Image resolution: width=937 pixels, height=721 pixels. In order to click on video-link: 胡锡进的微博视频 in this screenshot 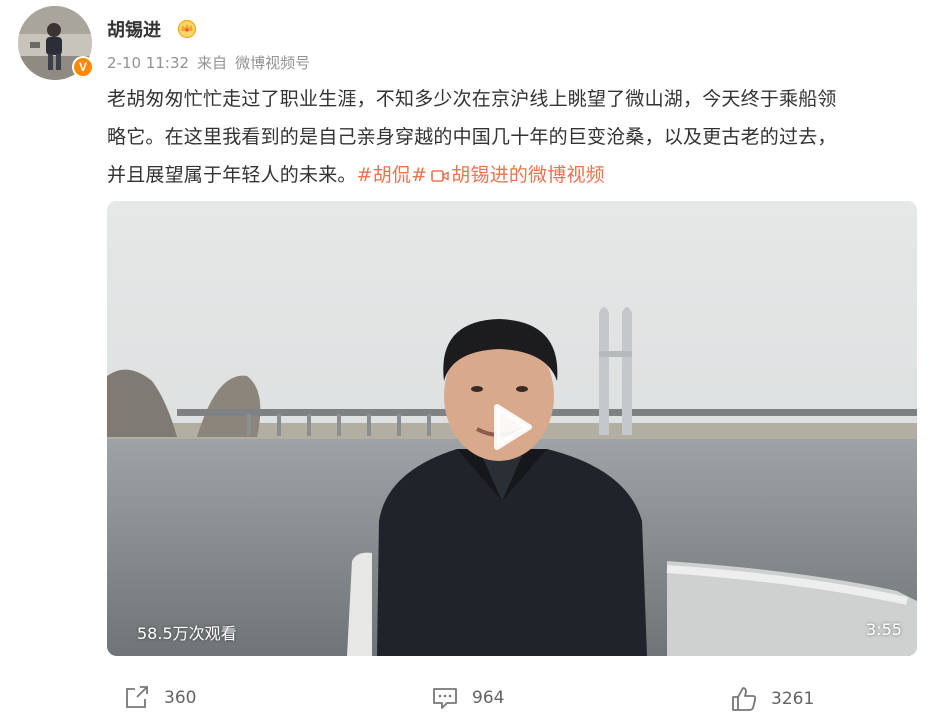, I will do `click(516, 175)`.